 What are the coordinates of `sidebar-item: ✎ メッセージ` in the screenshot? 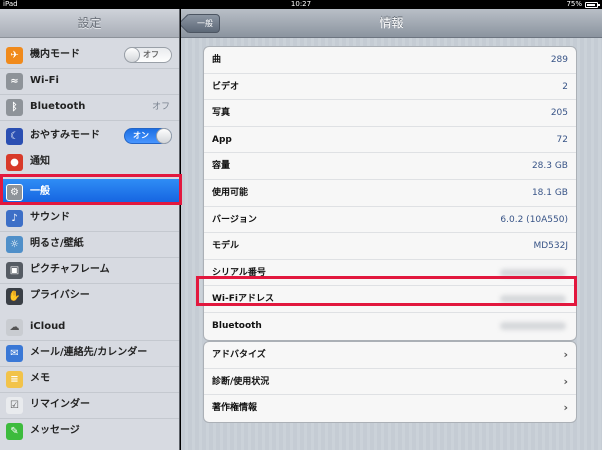 It's located at (89, 431).